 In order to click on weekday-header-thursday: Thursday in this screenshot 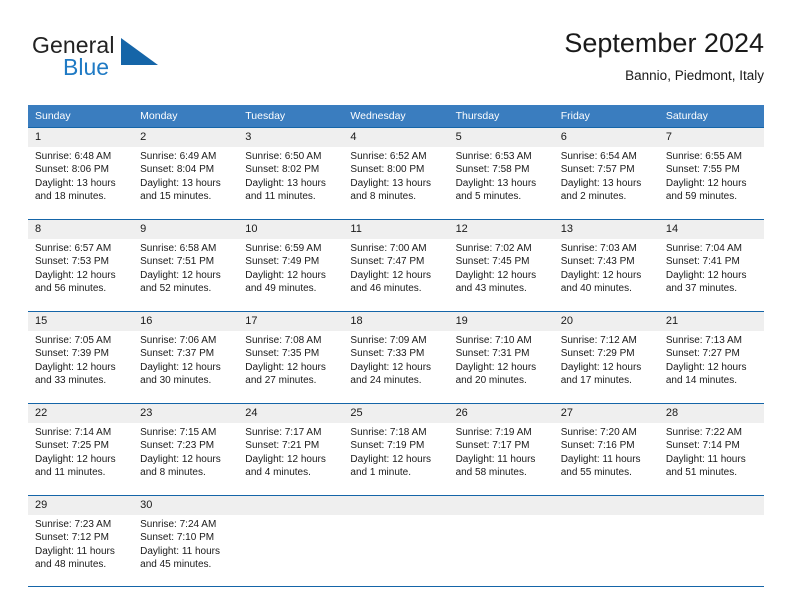, I will do `click(501, 116)`.